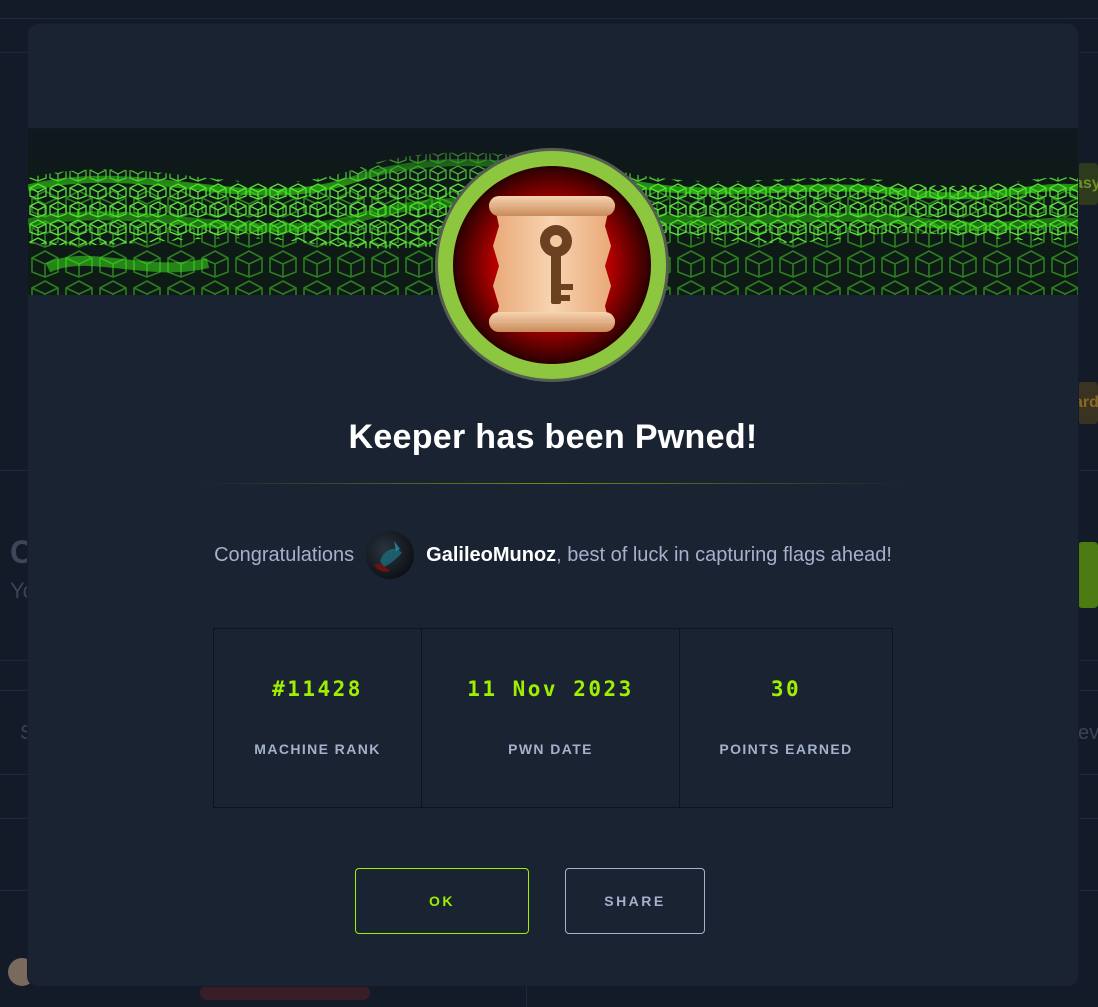 The width and height of the screenshot is (1098, 1007). I want to click on pwned-title: Keeper has been Pwned!, so click(553, 437).